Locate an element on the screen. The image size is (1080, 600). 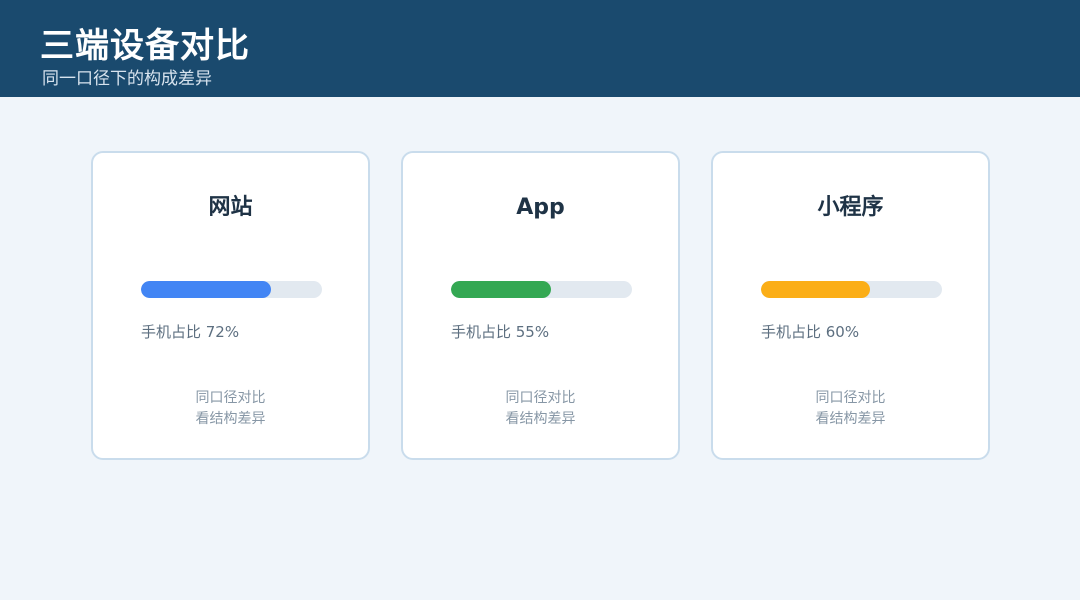
page-title: 三端设备对比 is located at coordinates (145, 46).